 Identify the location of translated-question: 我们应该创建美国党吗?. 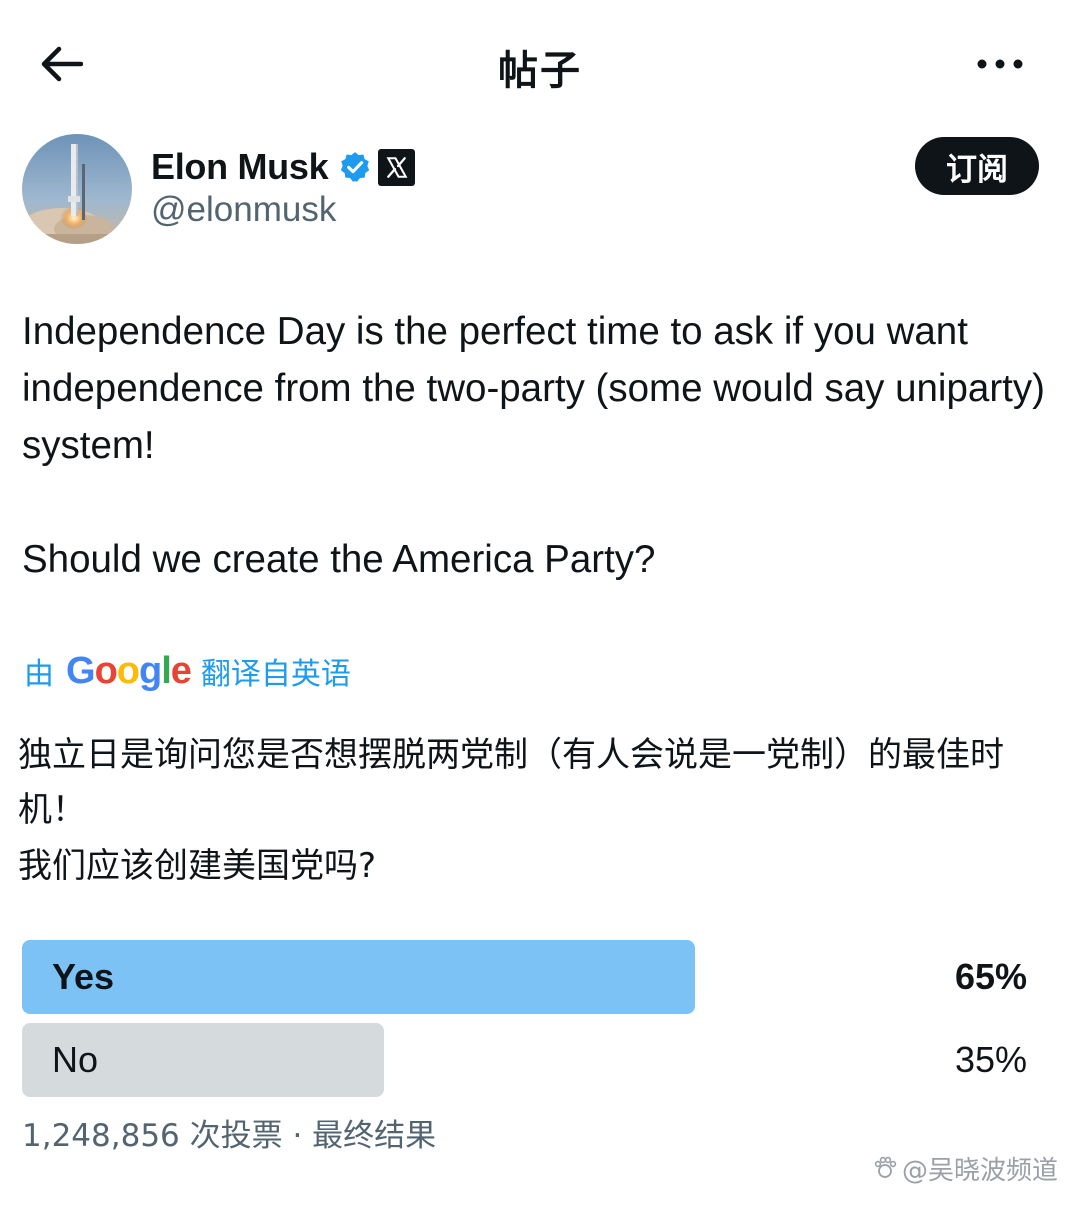
(197, 866).